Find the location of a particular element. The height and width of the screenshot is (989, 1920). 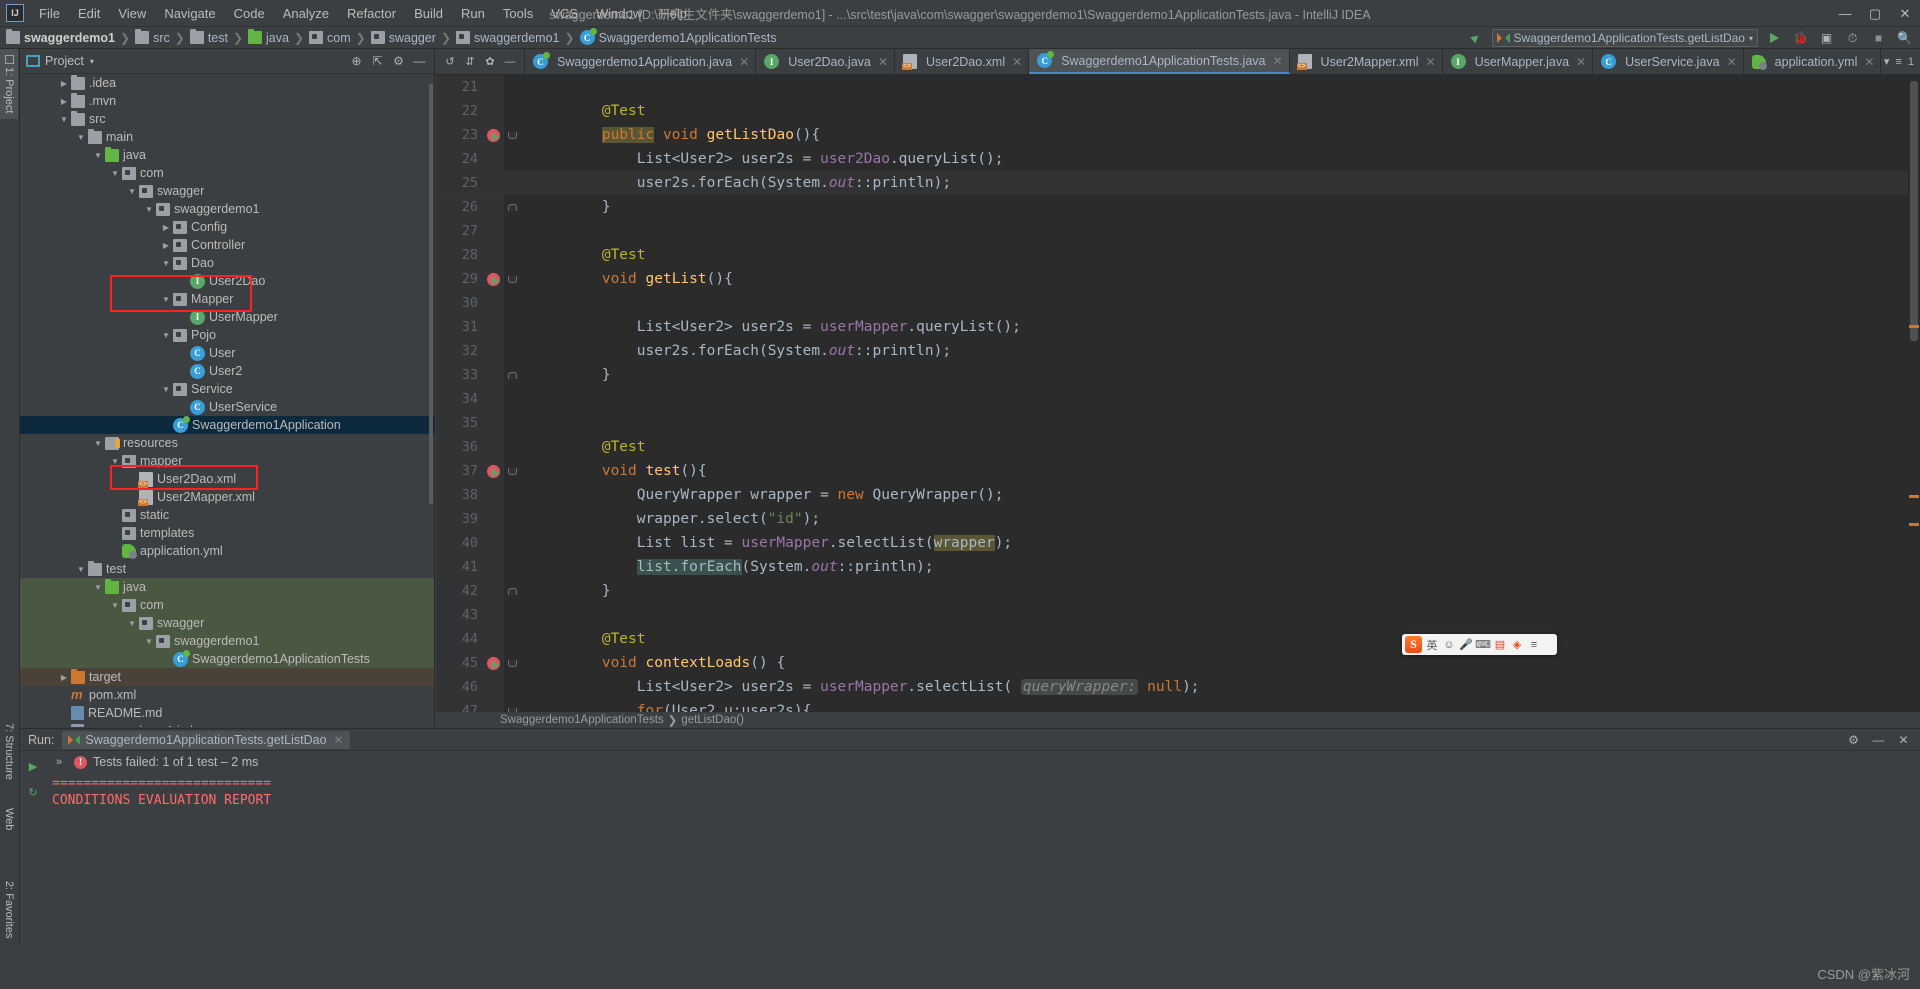

stripe-button-structure: 7: Structure is located at coordinates (9, 751).